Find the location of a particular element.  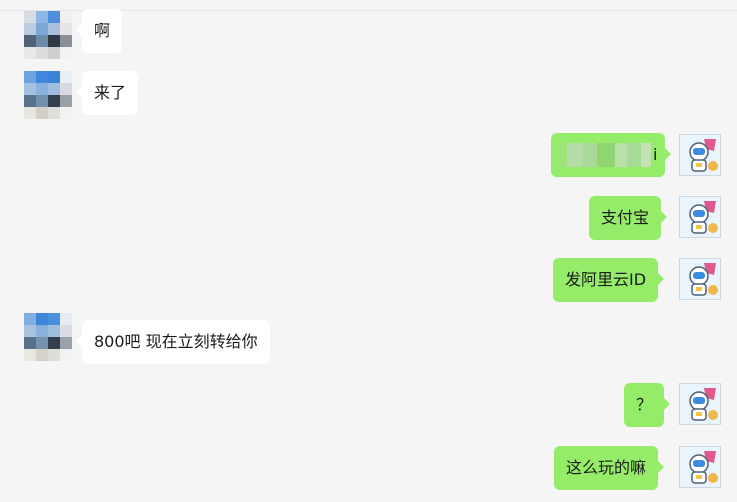

message-text: 发阿里云ID is located at coordinates (606, 279).